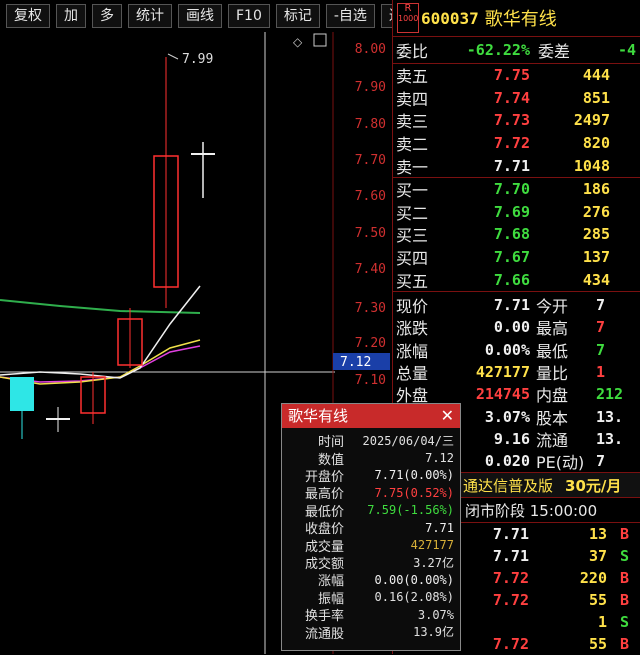 This screenshot has width=640, height=655. What do you see at coordinates (320, 40) in the screenshot?
I see `window-icon` at bounding box center [320, 40].